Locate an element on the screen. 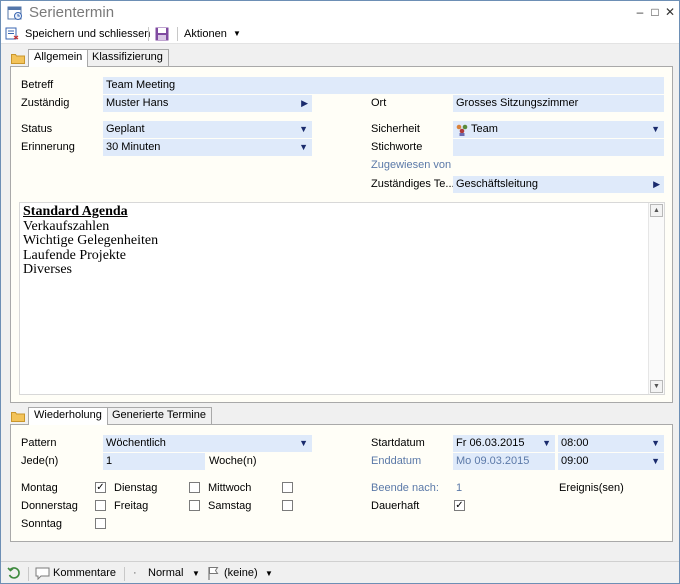 This screenshot has height=584, width=680. vertical-scrollbar: ▲ ▼ is located at coordinates (656, 298).